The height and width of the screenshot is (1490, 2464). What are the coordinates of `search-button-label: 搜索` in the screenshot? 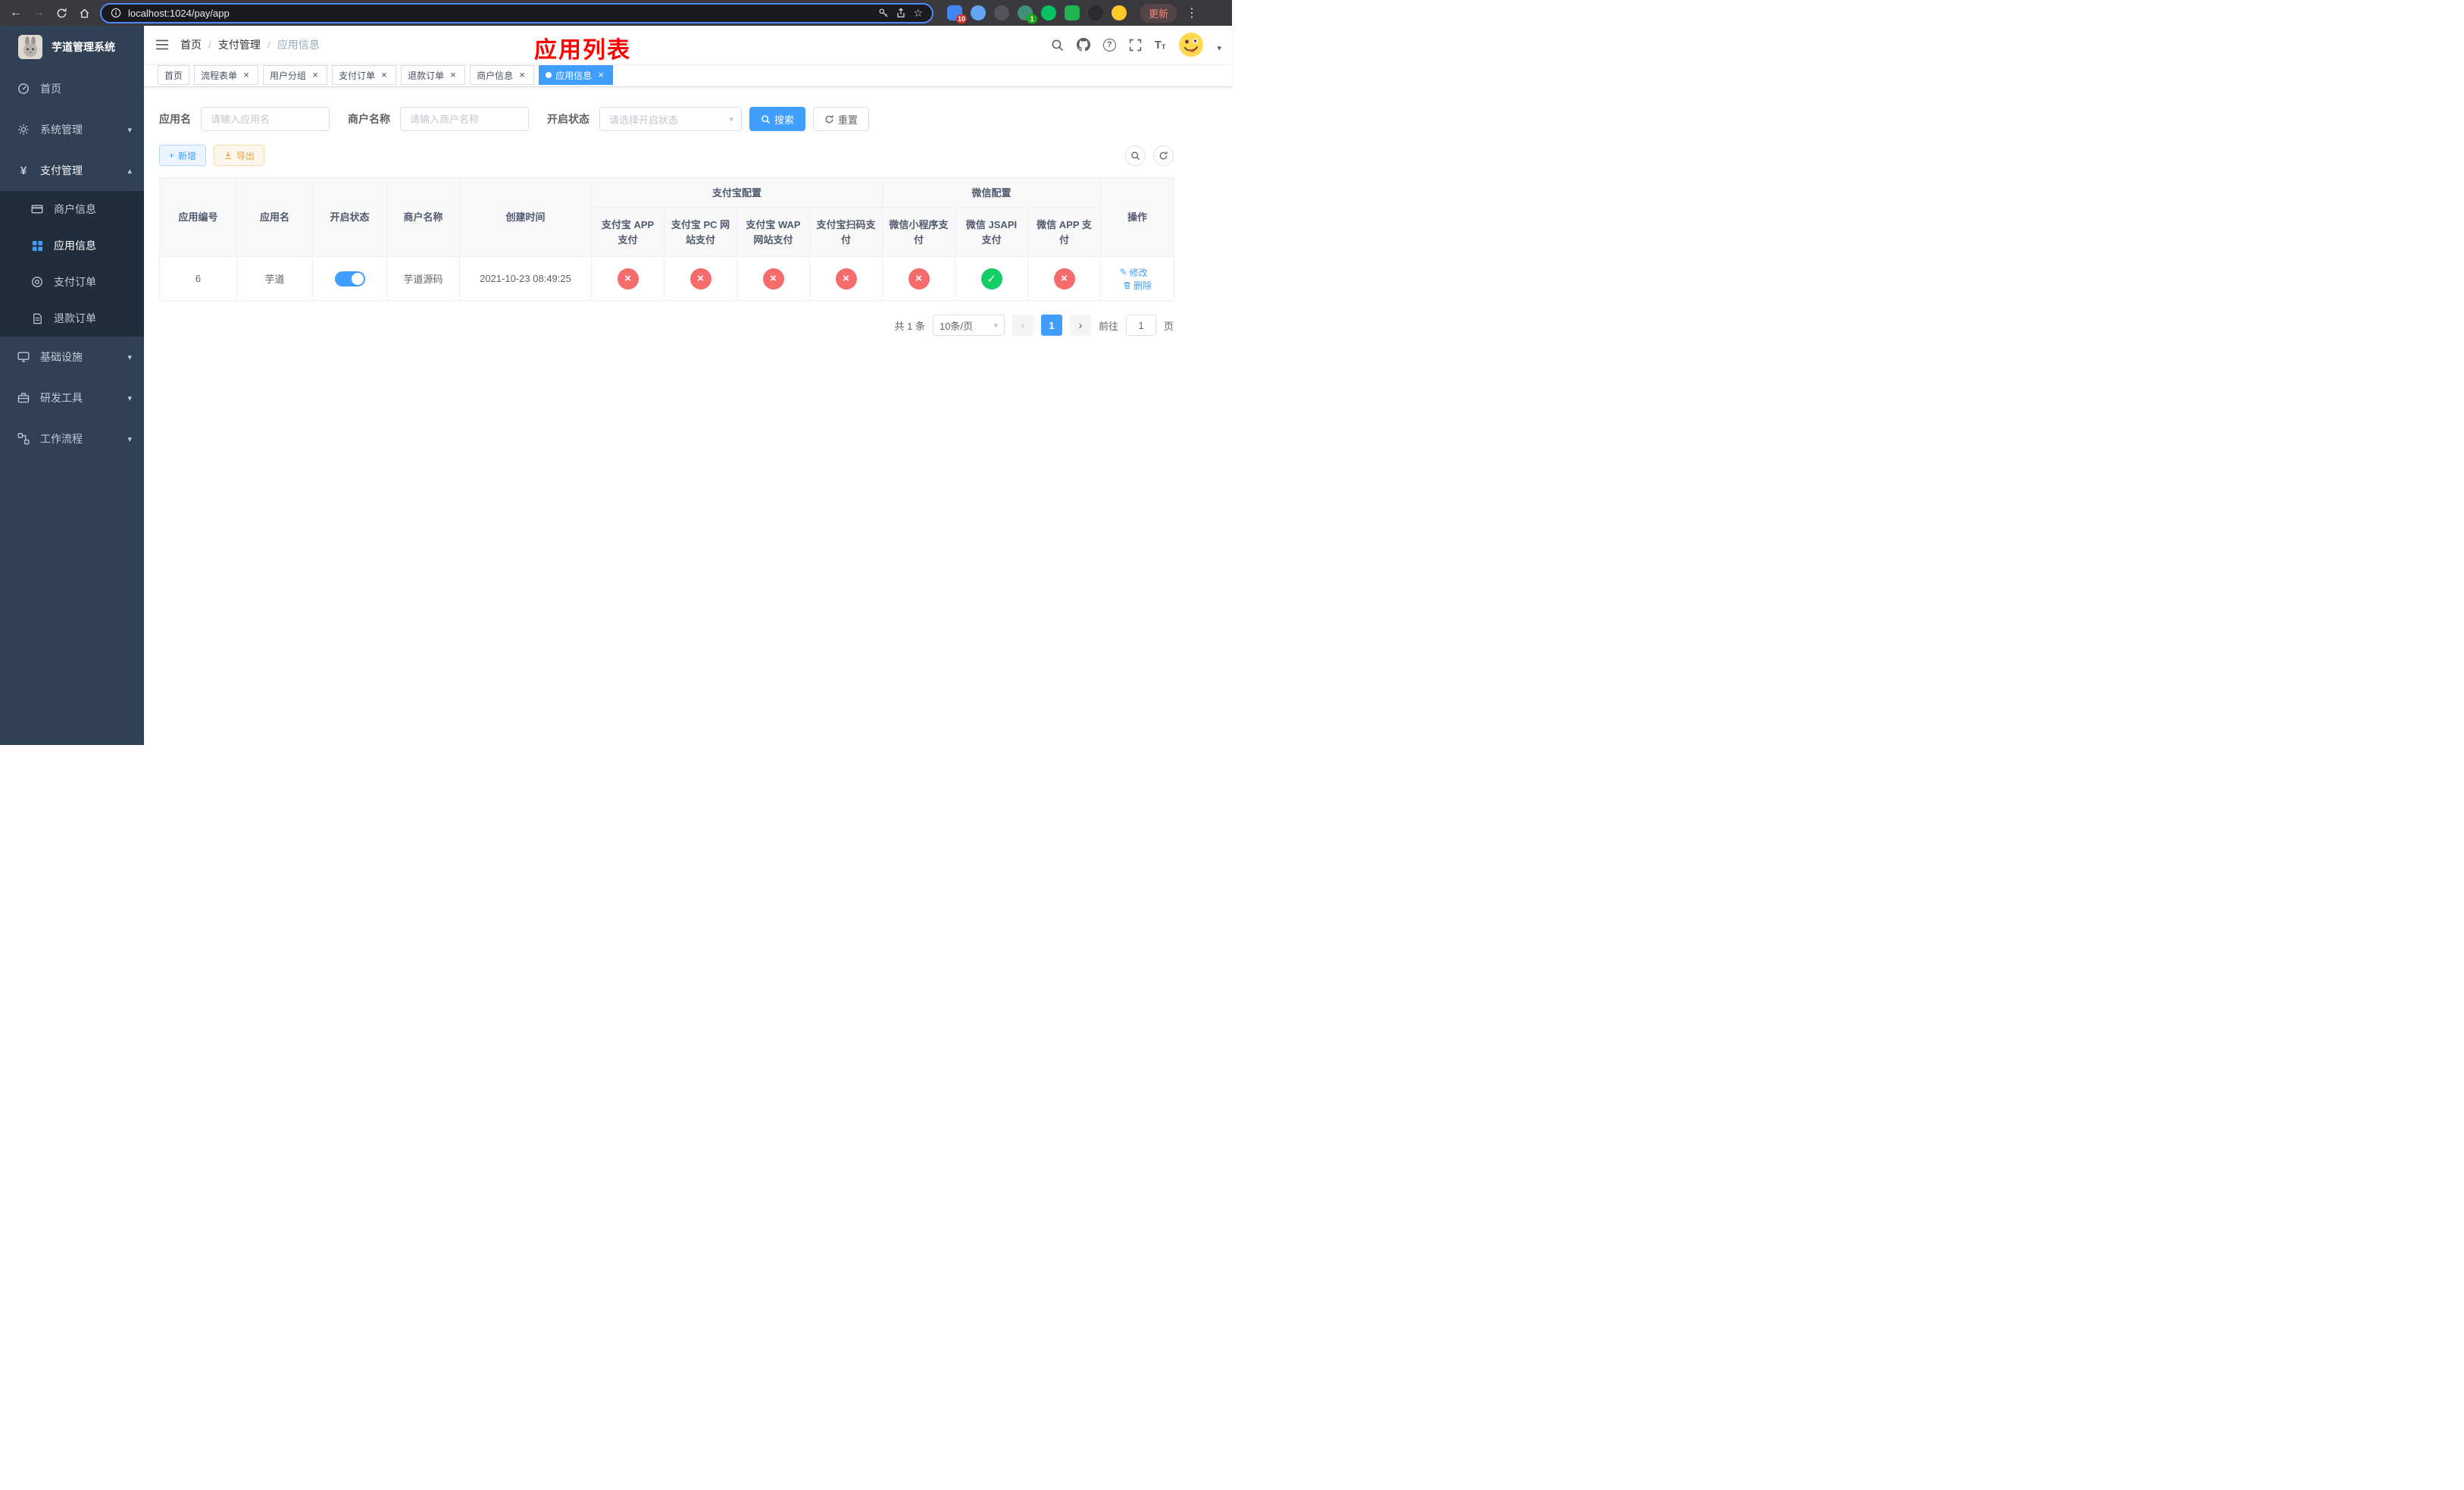 It's located at (784, 120).